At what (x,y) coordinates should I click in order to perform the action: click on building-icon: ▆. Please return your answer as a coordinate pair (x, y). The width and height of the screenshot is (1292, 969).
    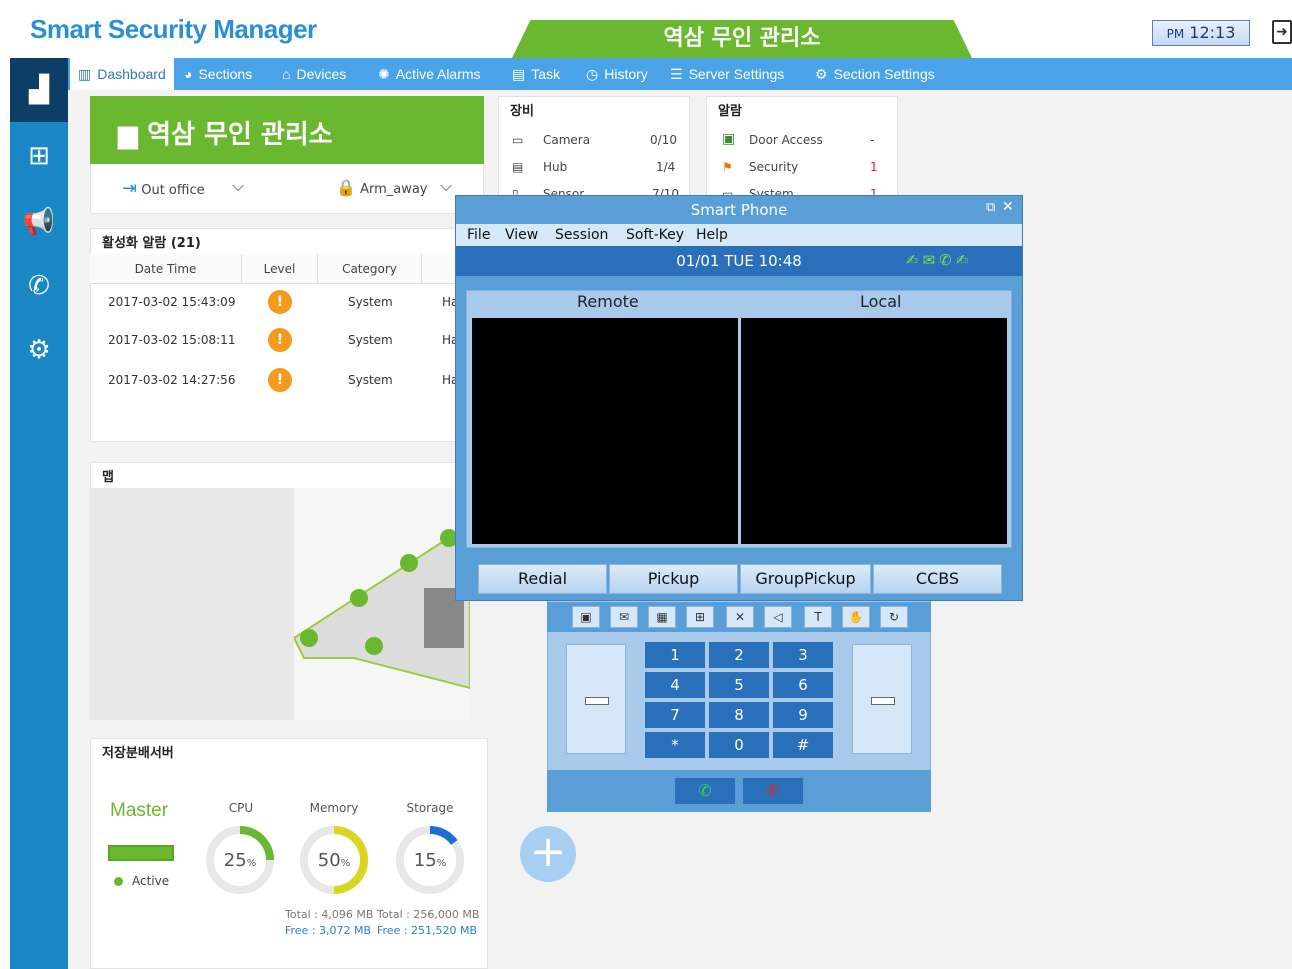
    Looking at the image, I should click on (128, 135).